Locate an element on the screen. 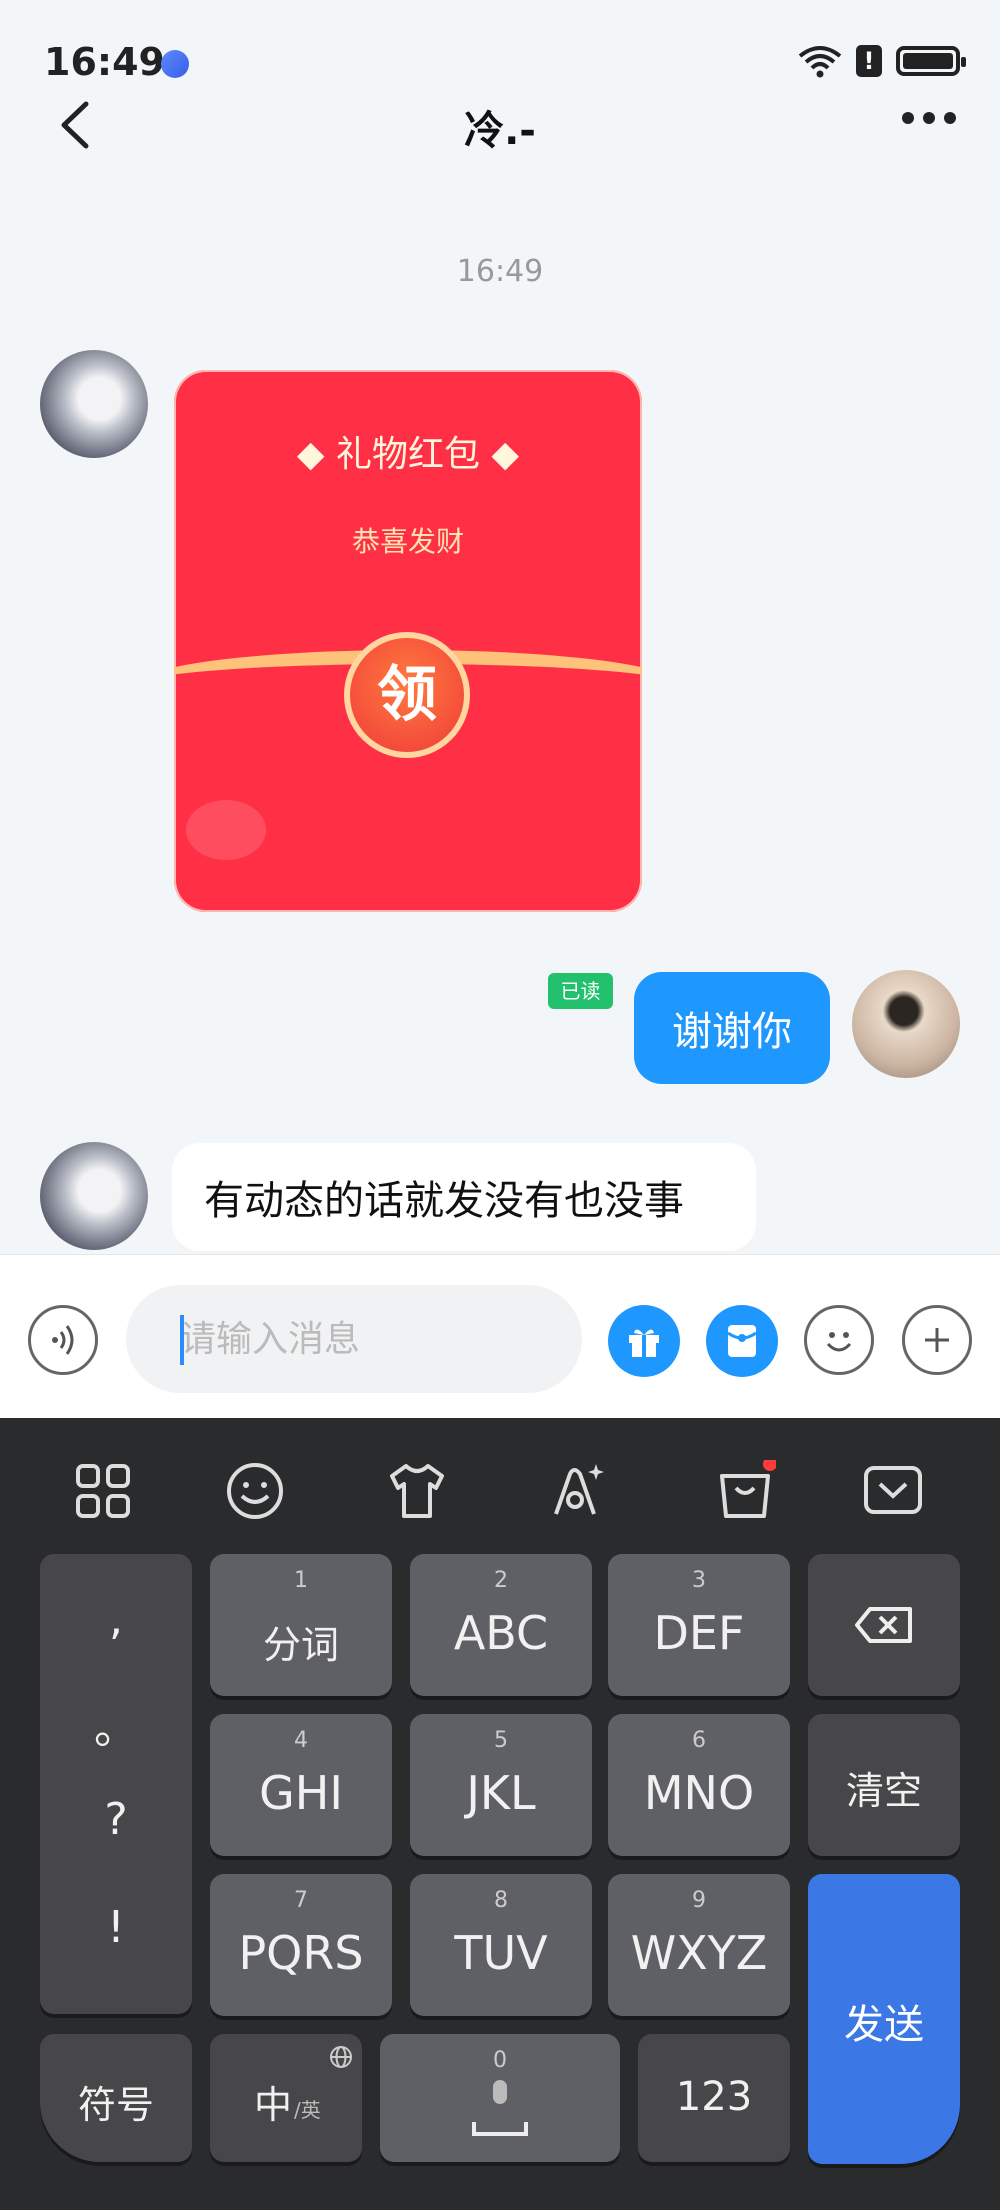  key-4: 4 GHI is located at coordinates (301, 1785).